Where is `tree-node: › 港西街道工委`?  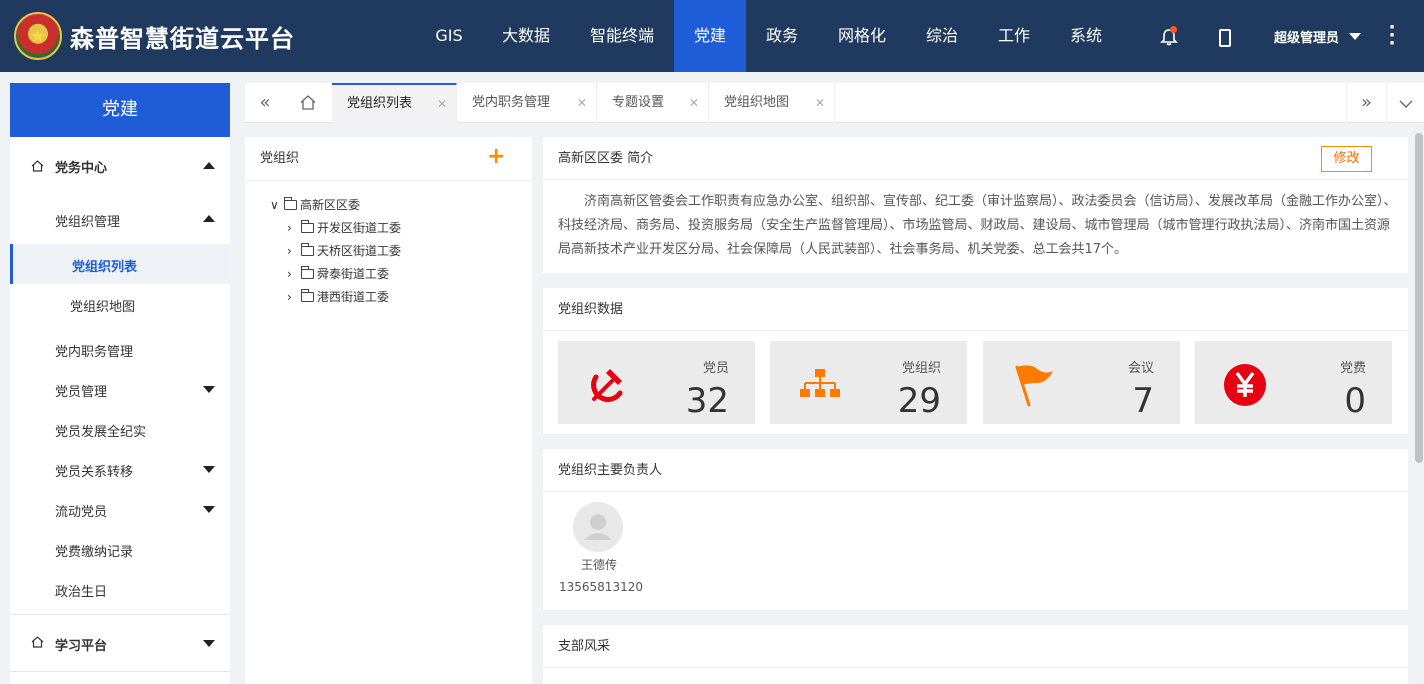
tree-node: › 港西街道工委 is located at coordinates (338, 296).